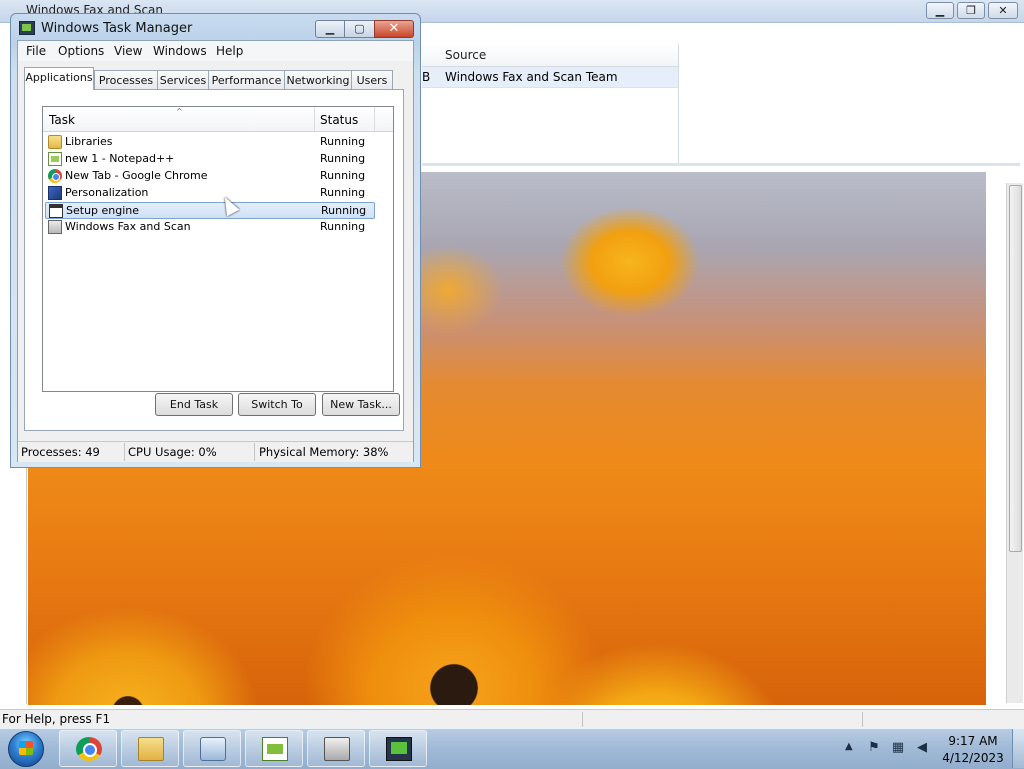 The width and height of the screenshot is (1024, 769). What do you see at coordinates (128, 51) in the screenshot?
I see `menu-view: View` at bounding box center [128, 51].